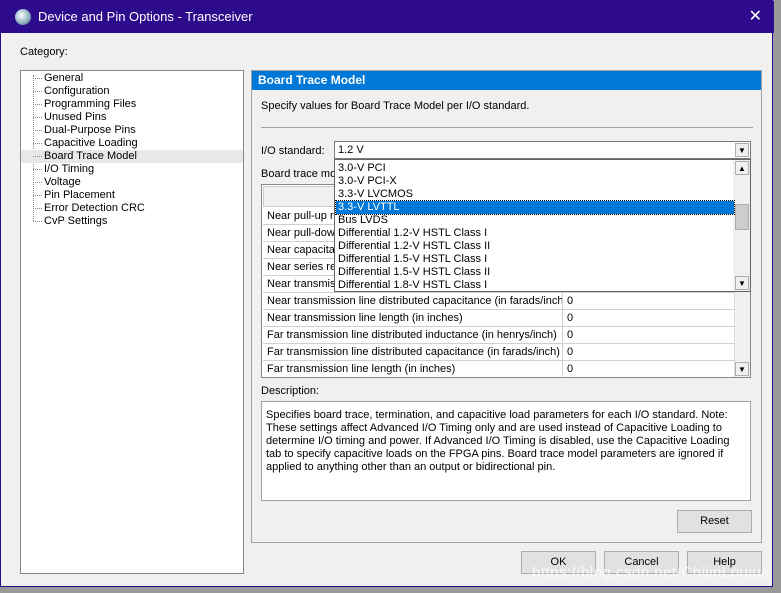 This screenshot has height=593, width=781. Describe the element at coordinates (387, 17) in the screenshot. I see `title-bar: Device and Pin Options - Transceiver ✕` at that location.